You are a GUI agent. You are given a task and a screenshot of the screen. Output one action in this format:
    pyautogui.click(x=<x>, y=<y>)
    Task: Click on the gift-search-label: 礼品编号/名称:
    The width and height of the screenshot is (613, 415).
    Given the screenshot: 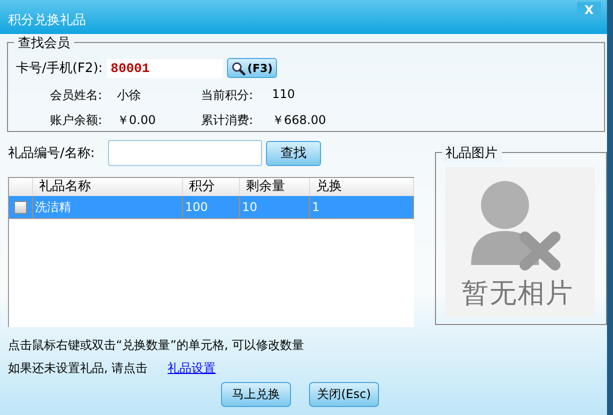 What is the action you would take?
    pyautogui.click(x=52, y=153)
    